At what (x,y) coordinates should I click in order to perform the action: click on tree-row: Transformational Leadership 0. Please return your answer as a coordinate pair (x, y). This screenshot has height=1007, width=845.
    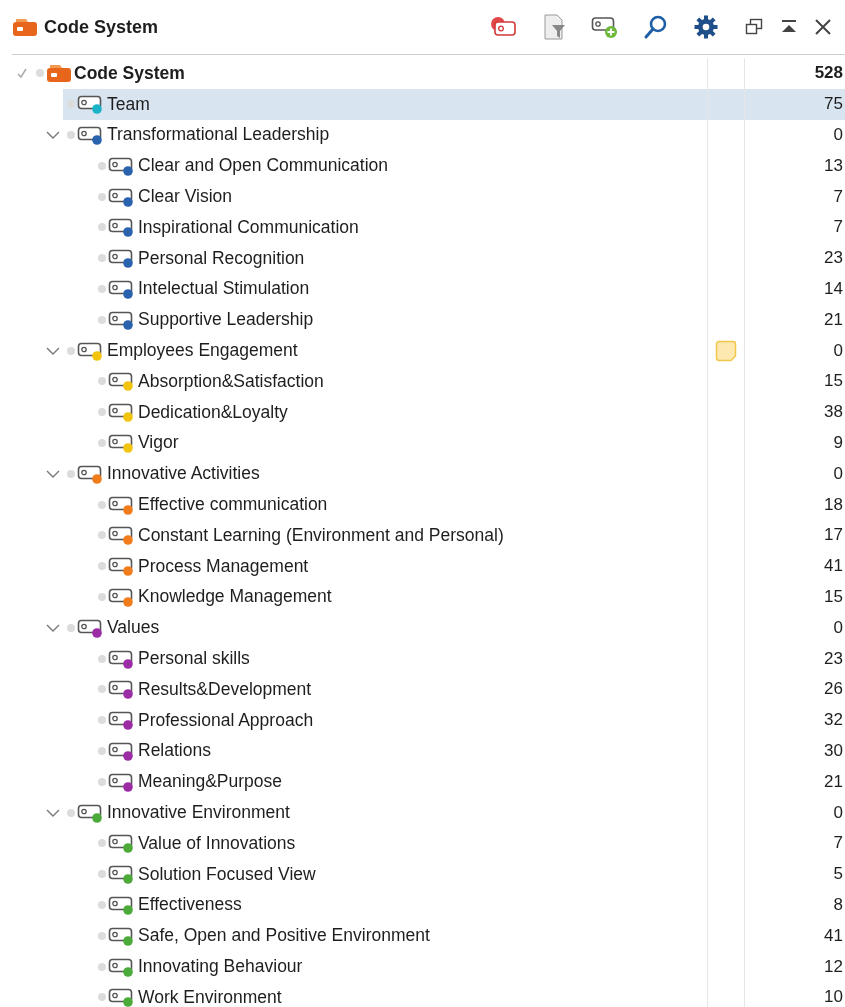
    Looking at the image, I should click on (454, 135).